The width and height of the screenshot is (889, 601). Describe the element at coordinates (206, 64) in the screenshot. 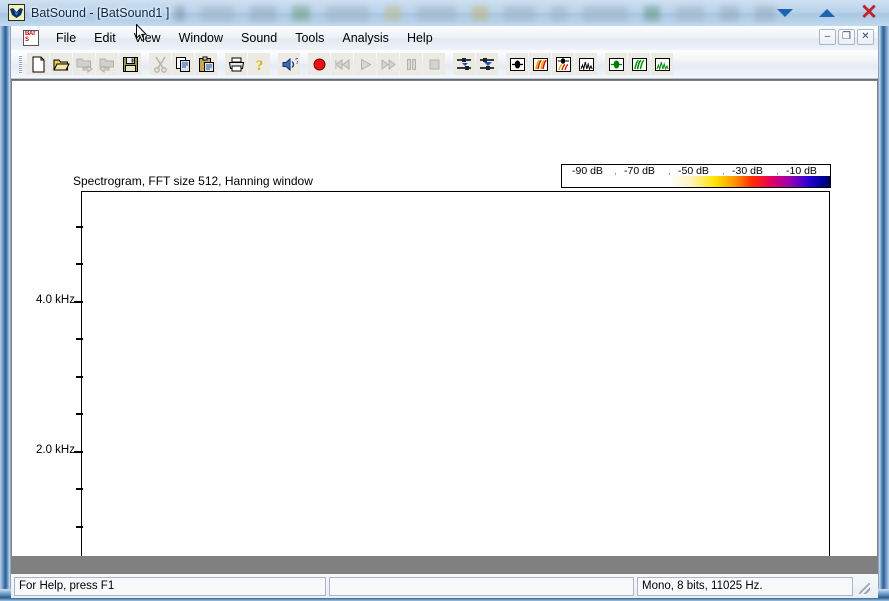

I see `paste-button` at that location.